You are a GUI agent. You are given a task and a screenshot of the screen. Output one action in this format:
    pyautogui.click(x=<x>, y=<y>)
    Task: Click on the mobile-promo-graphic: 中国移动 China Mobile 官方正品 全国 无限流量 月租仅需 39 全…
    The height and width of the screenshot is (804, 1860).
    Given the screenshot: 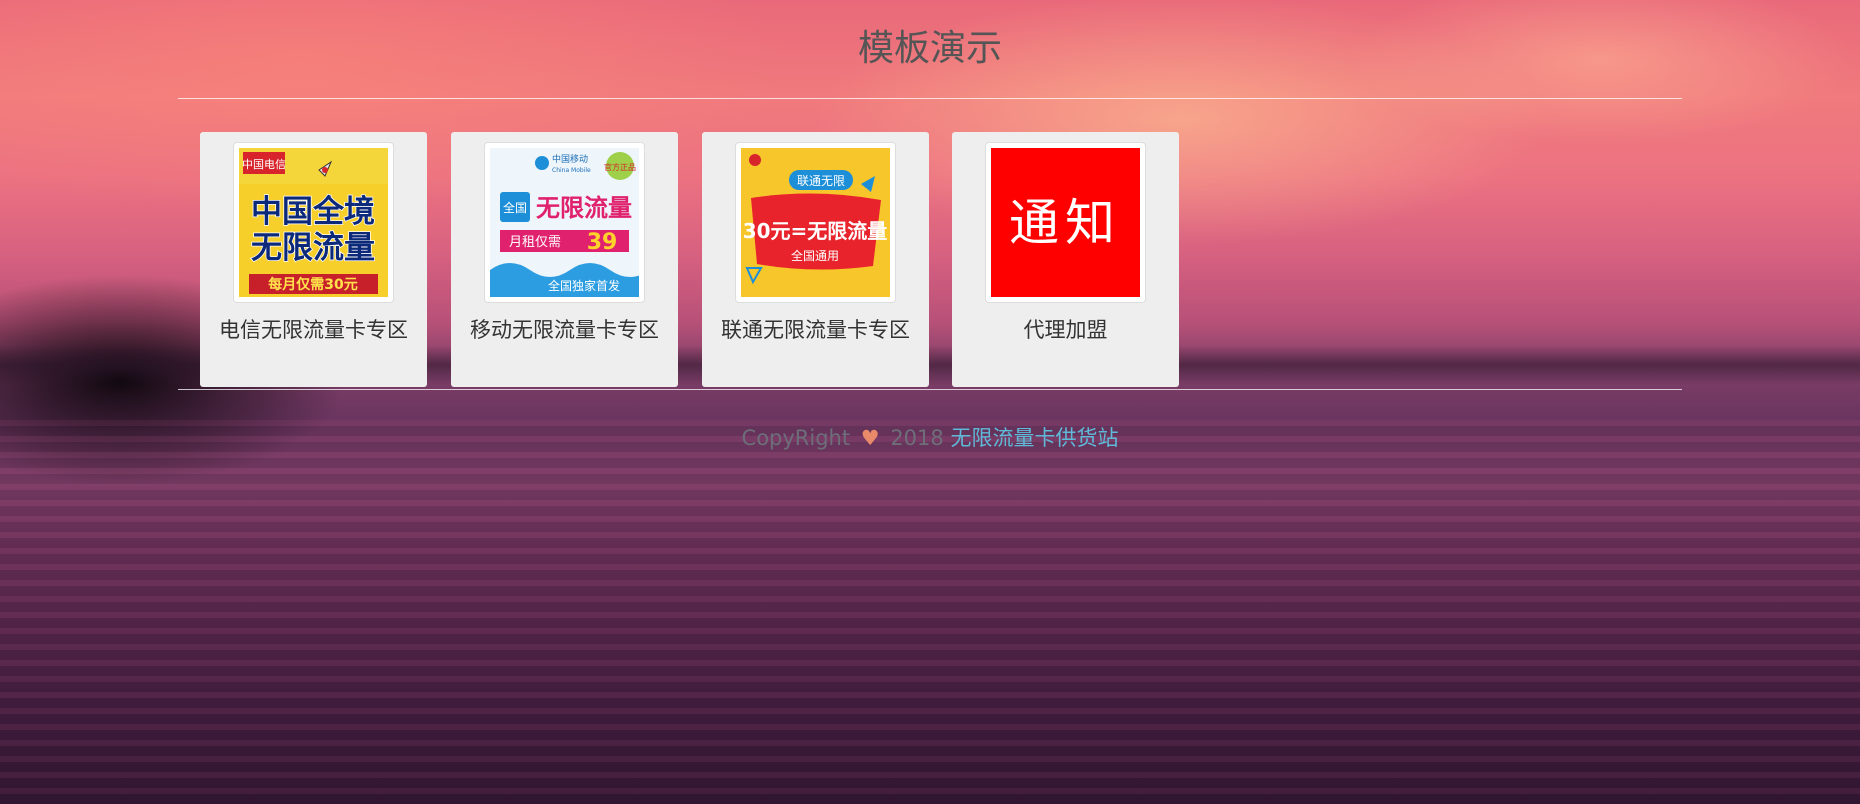 What is the action you would take?
    pyautogui.click(x=564, y=222)
    